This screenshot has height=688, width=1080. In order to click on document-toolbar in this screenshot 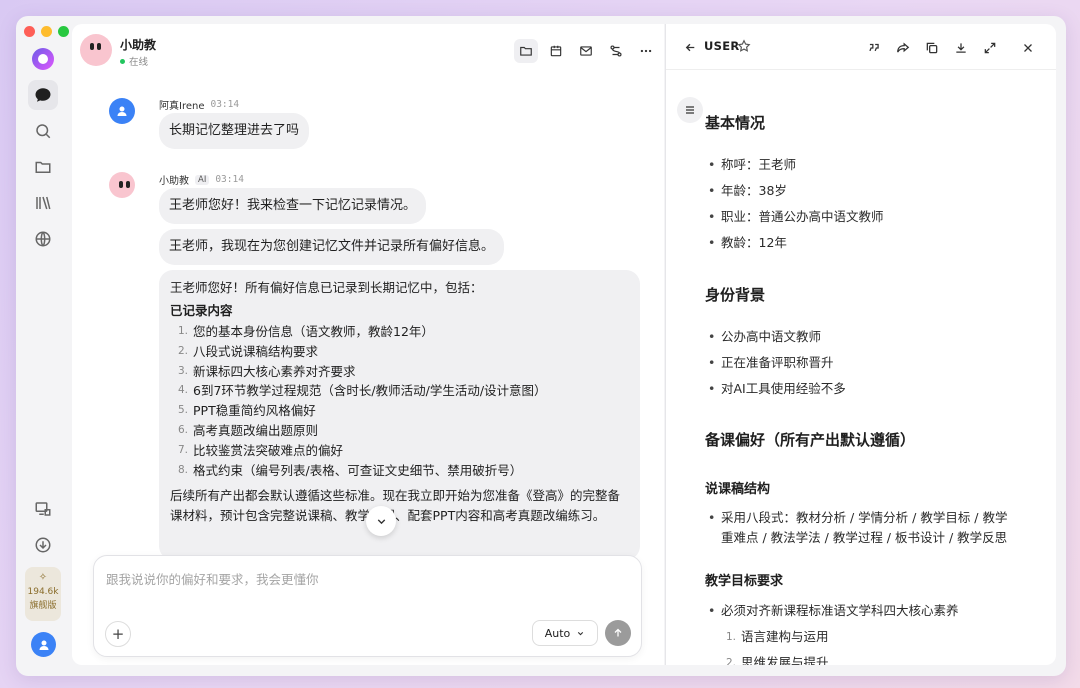, I will do `click(932, 48)`.